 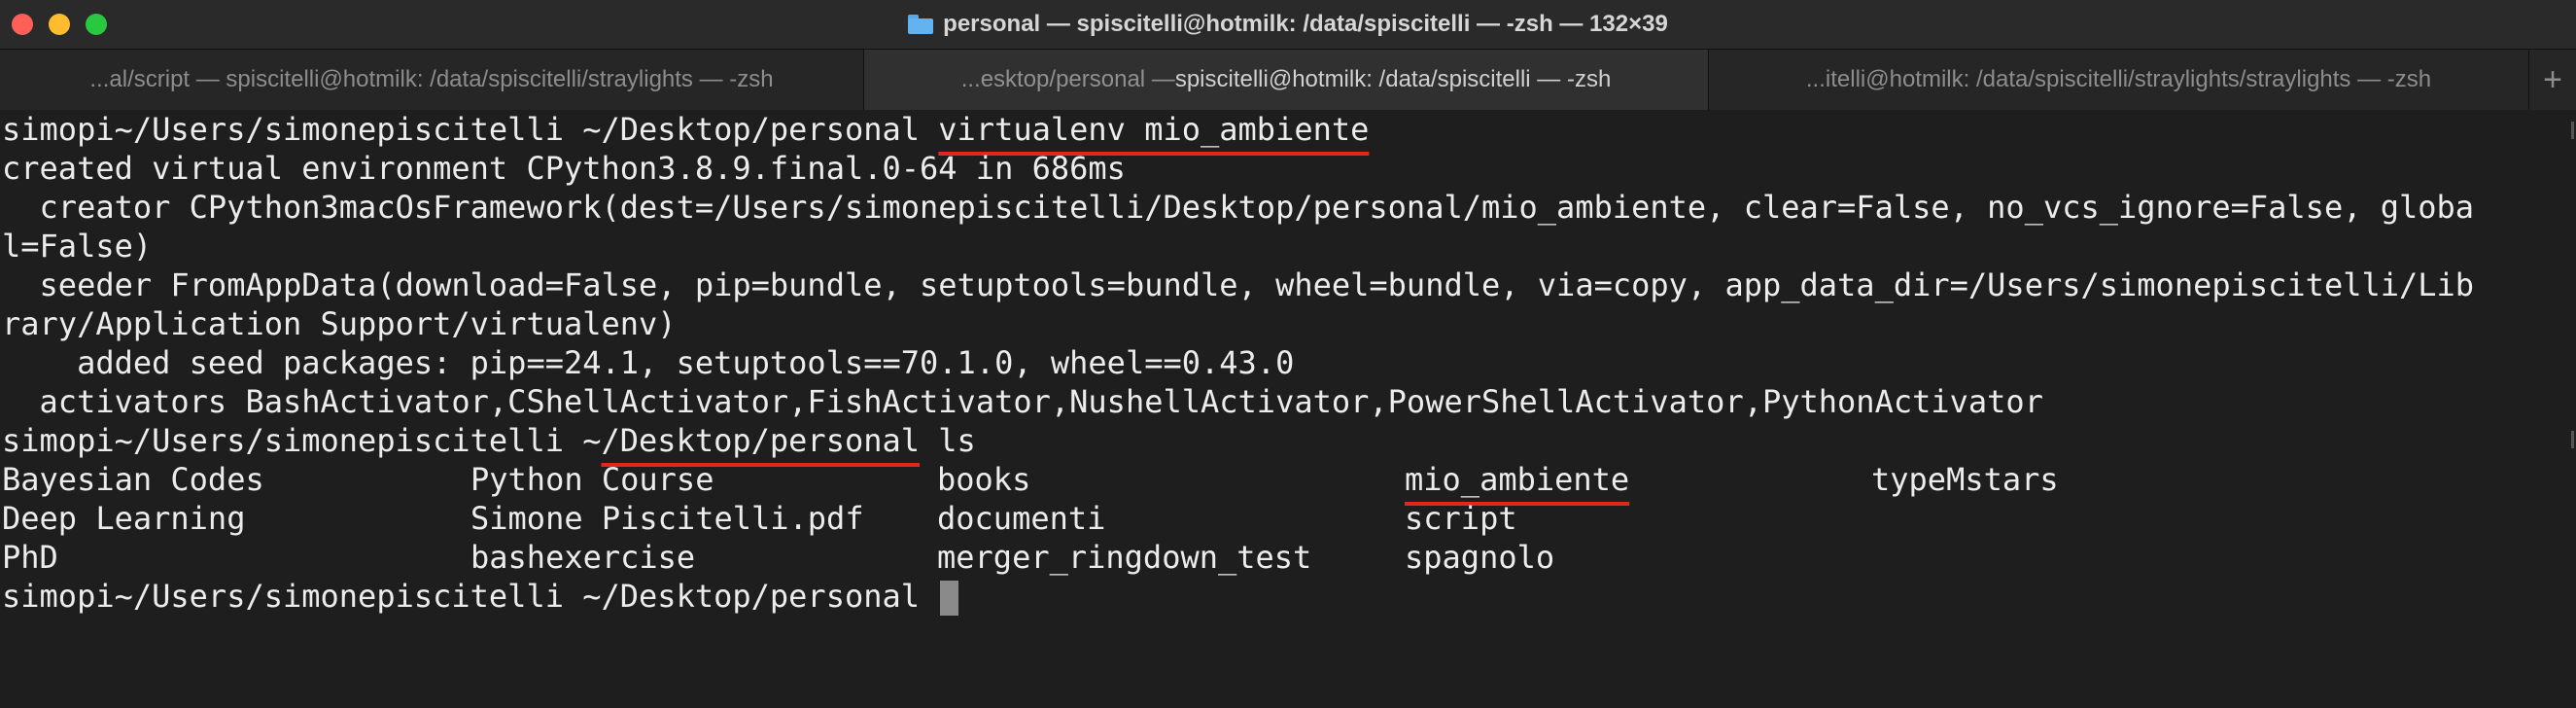 I want to click on ls-entry: PhD, so click(x=30, y=557).